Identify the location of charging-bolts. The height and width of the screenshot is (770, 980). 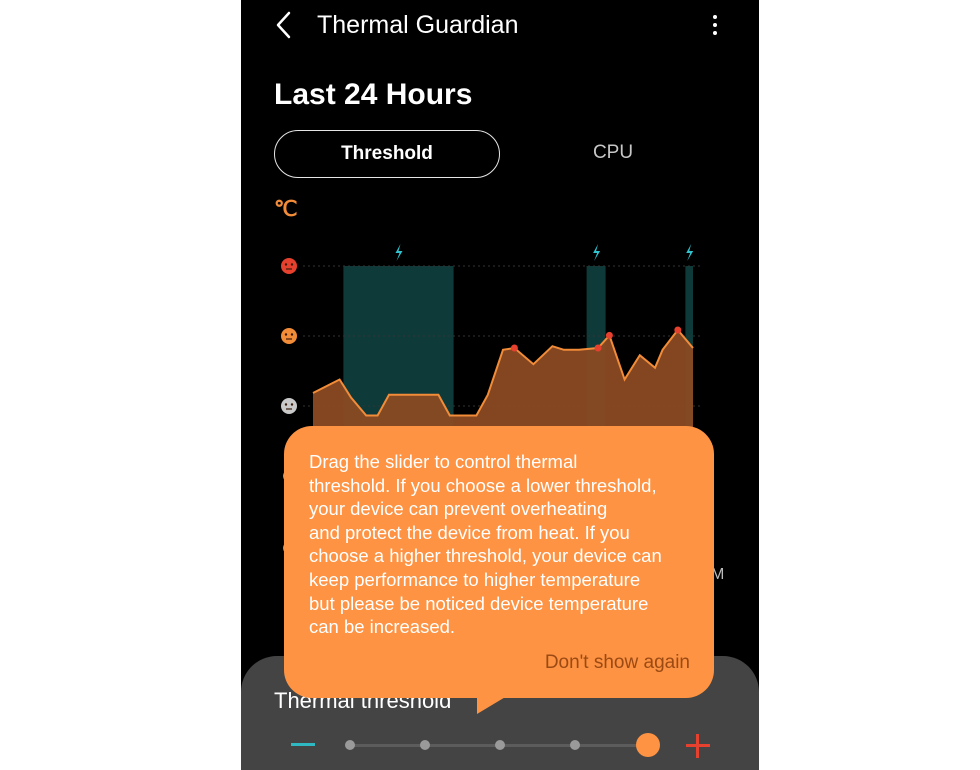
(544, 252).